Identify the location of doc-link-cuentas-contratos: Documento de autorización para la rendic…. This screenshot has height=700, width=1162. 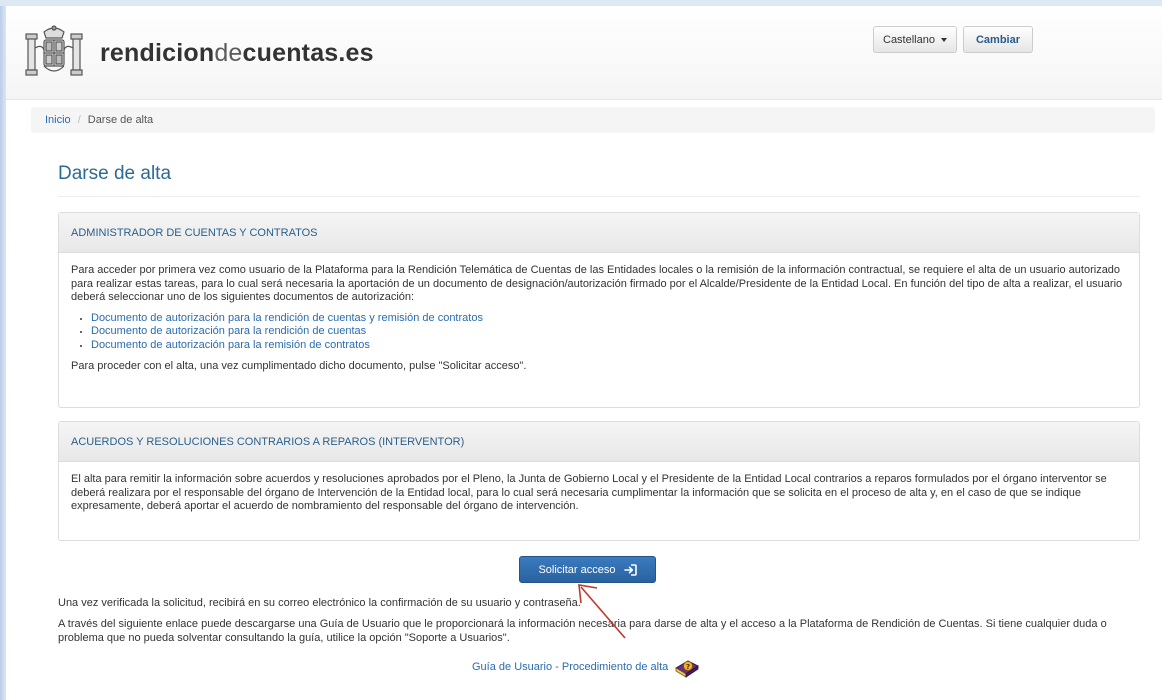
(287, 318).